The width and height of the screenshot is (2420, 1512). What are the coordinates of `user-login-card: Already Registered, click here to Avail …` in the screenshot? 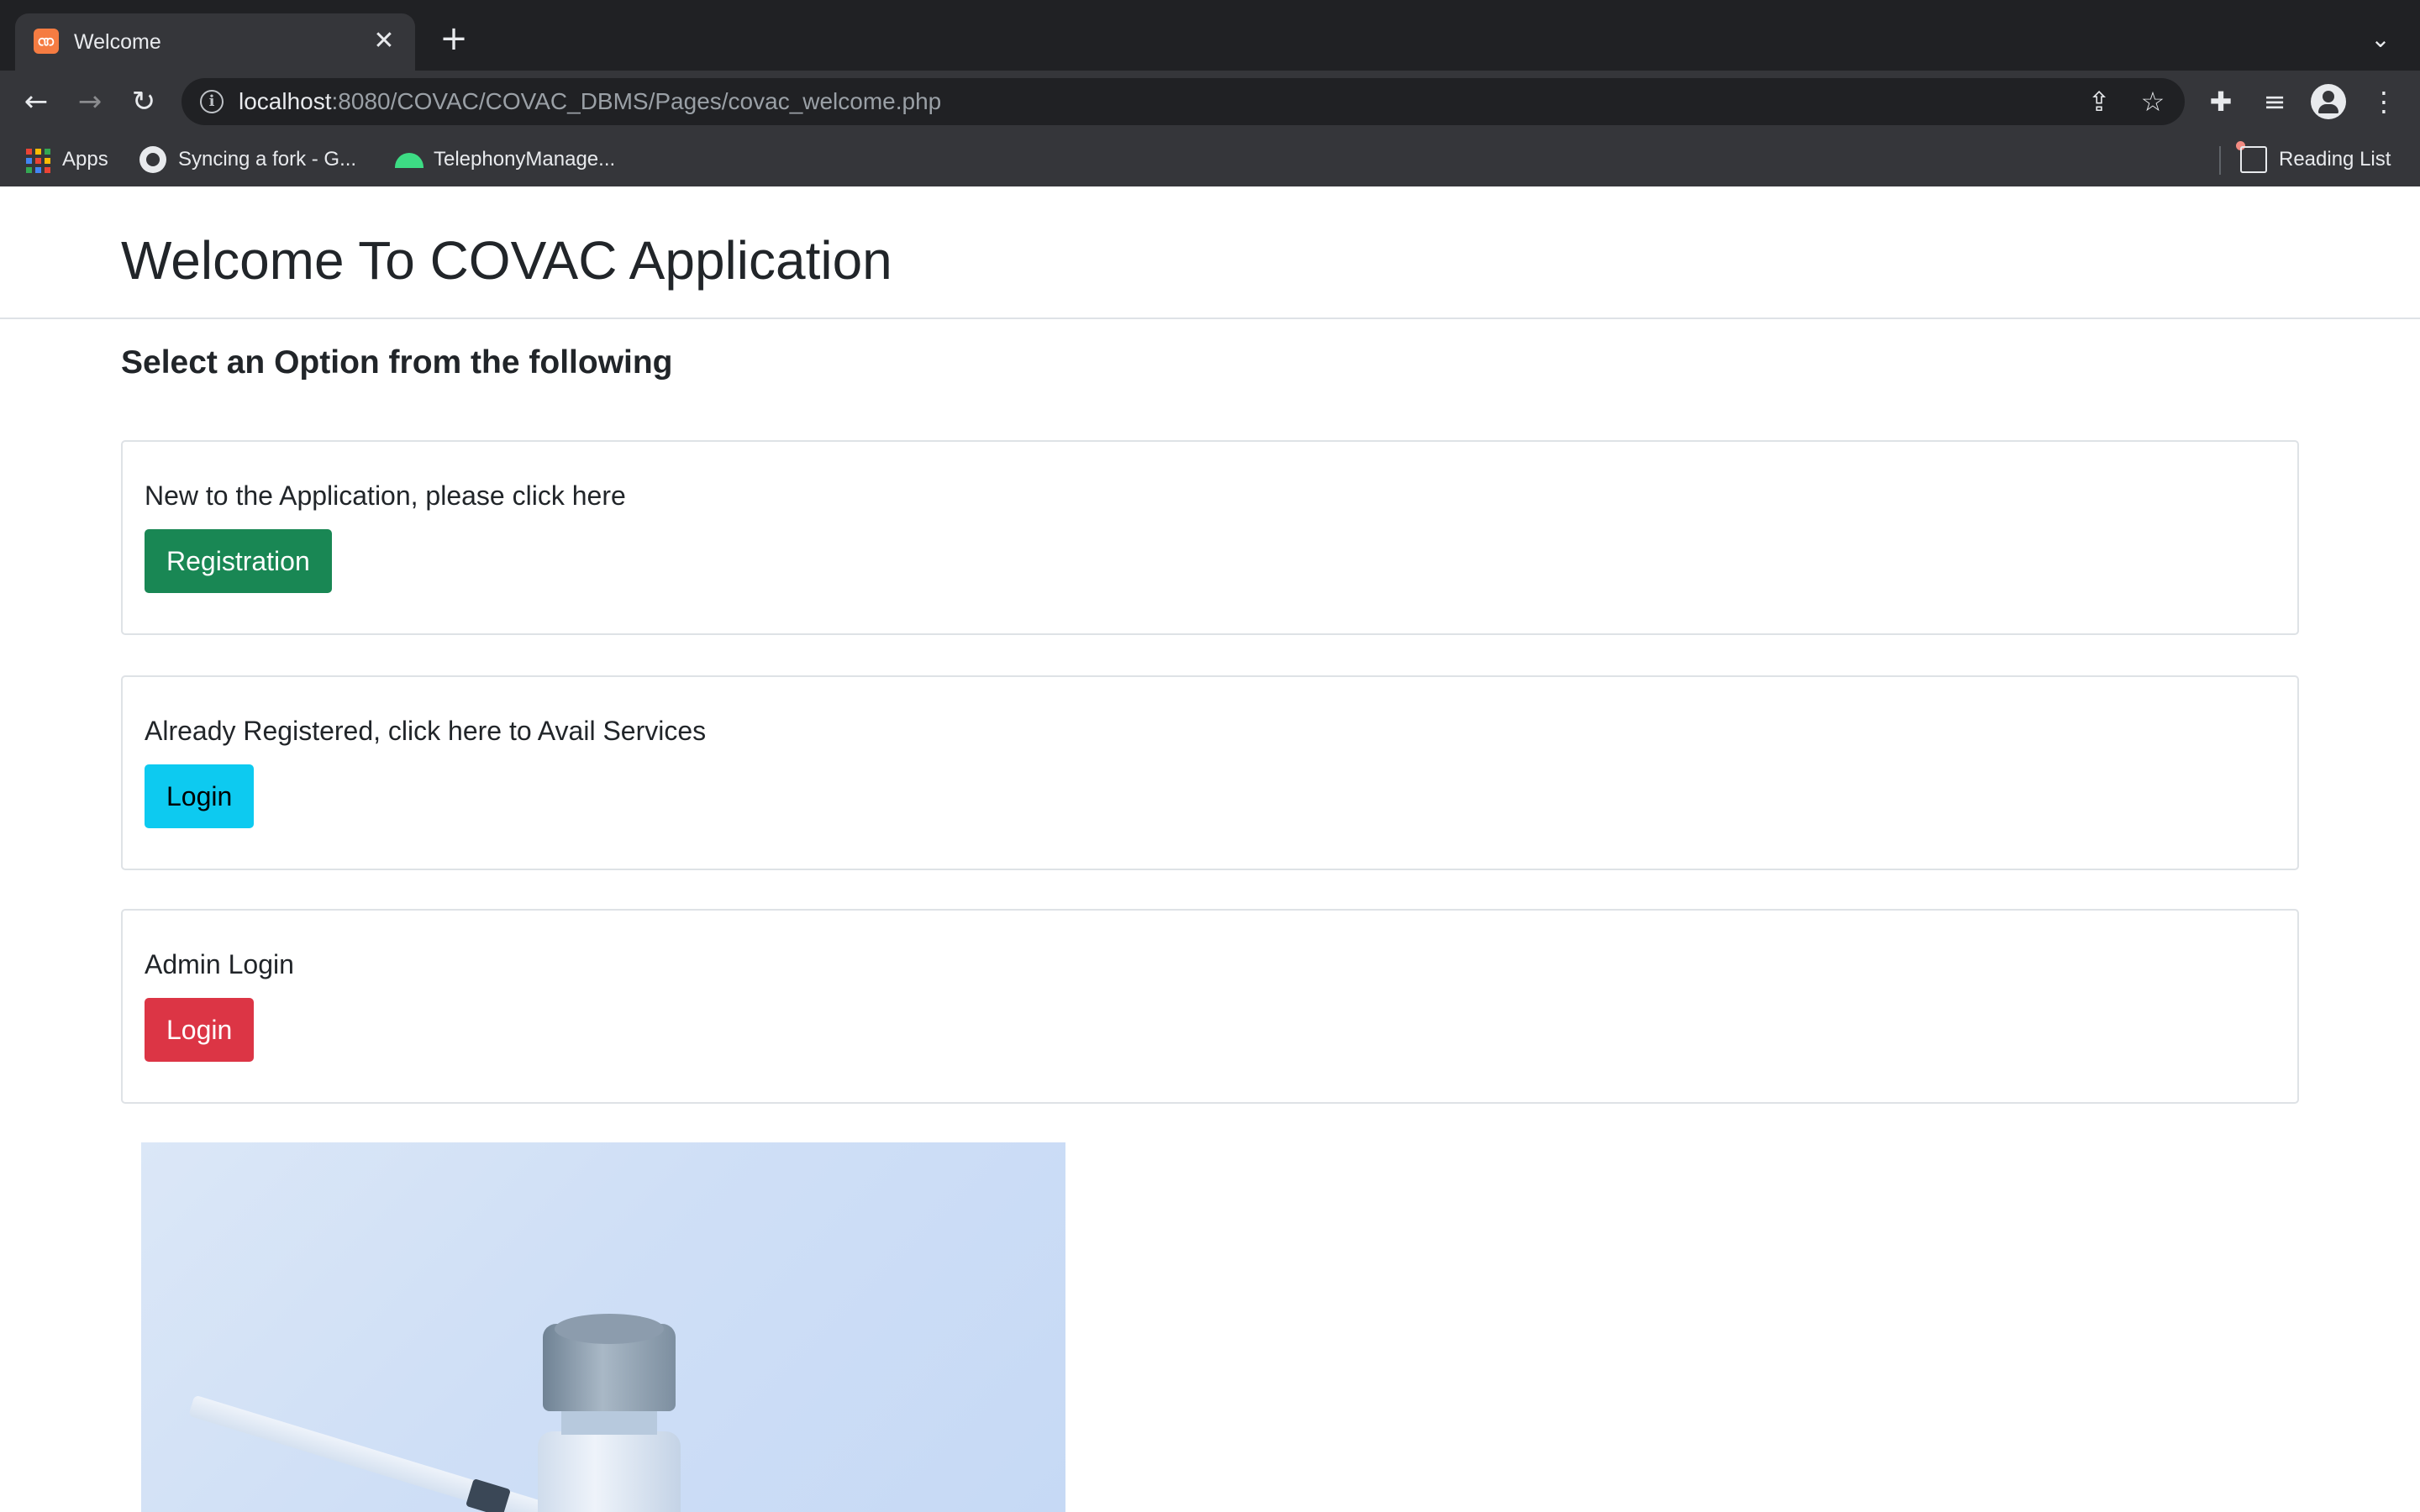 It's located at (1210, 772).